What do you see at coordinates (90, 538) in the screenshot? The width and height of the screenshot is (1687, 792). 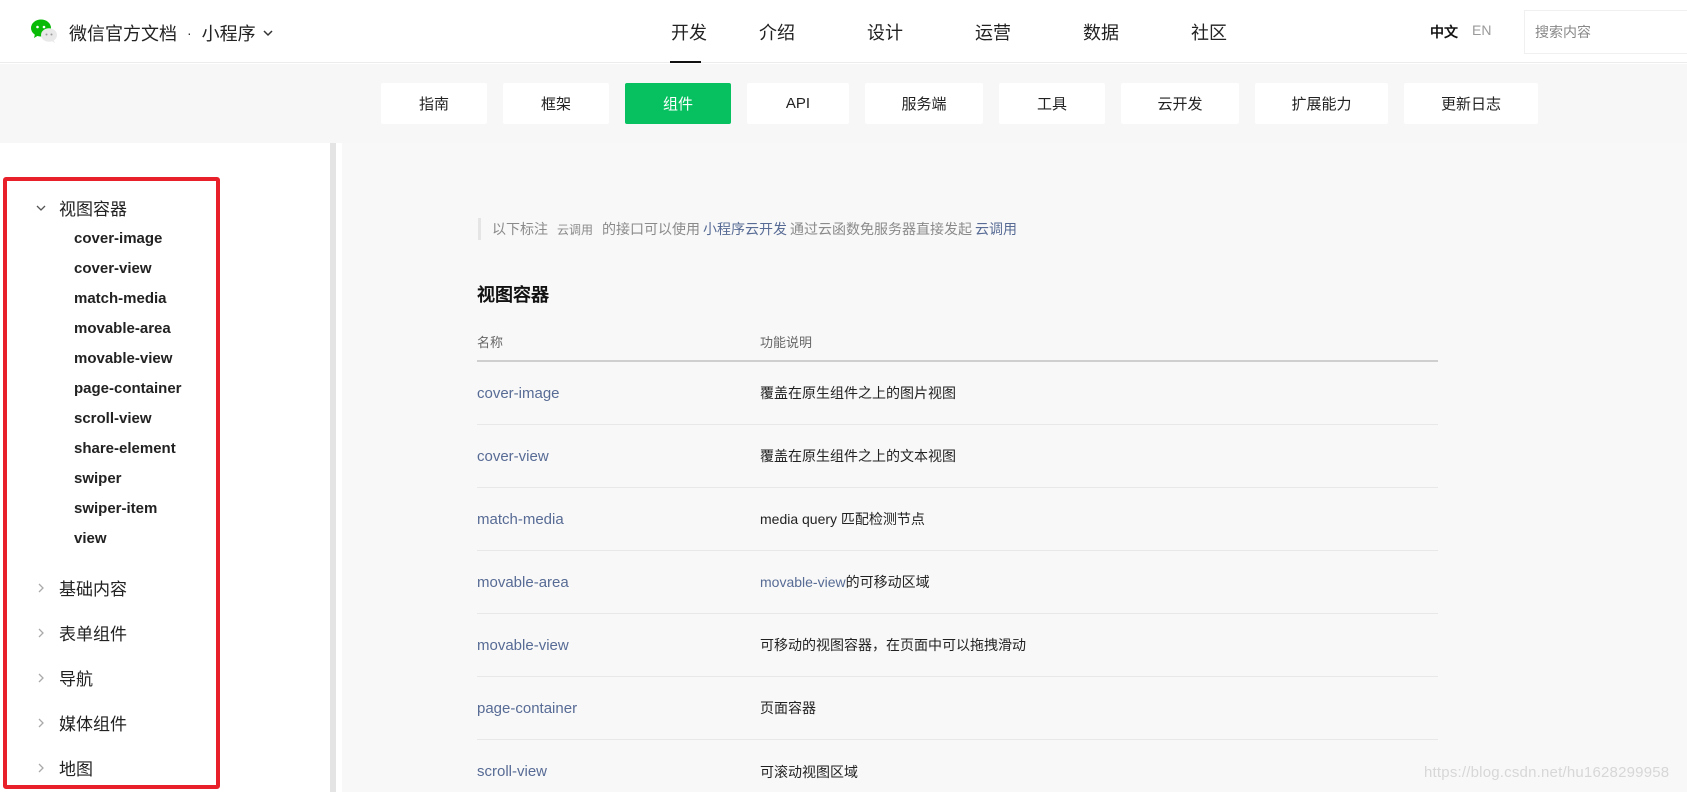 I see `sidebar-item-view: view` at bounding box center [90, 538].